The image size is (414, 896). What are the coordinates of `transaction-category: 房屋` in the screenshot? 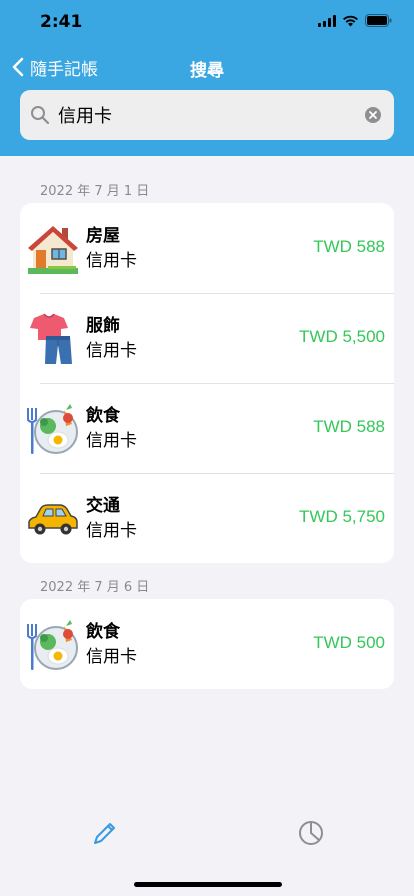 It's located at (103, 236).